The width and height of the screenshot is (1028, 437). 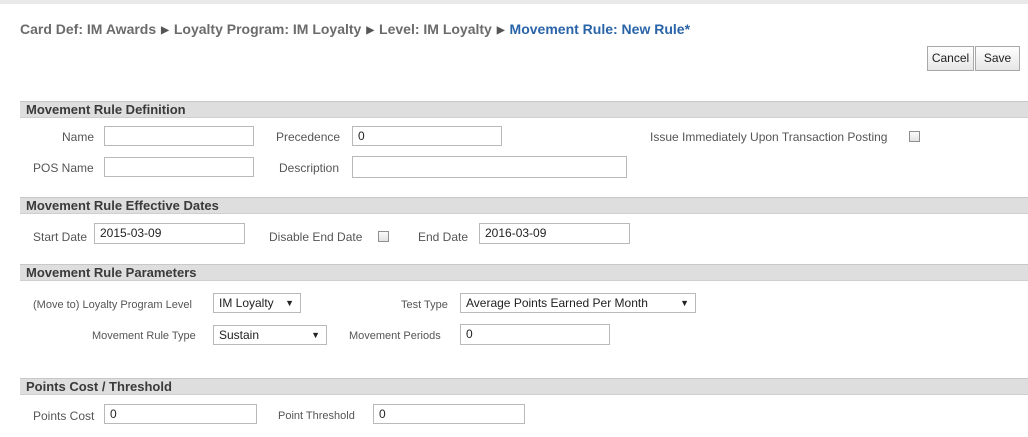 What do you see at coordinates (524, 205) in the screenshot?
I see `section-dates-header: Movement Rule Effective Dates` at bounding box center [524, 205].